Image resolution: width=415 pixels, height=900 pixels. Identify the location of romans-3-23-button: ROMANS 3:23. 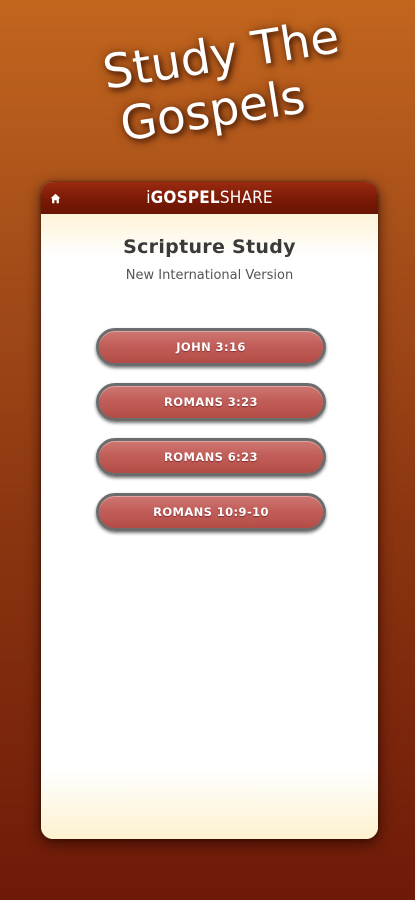
(211, 402).